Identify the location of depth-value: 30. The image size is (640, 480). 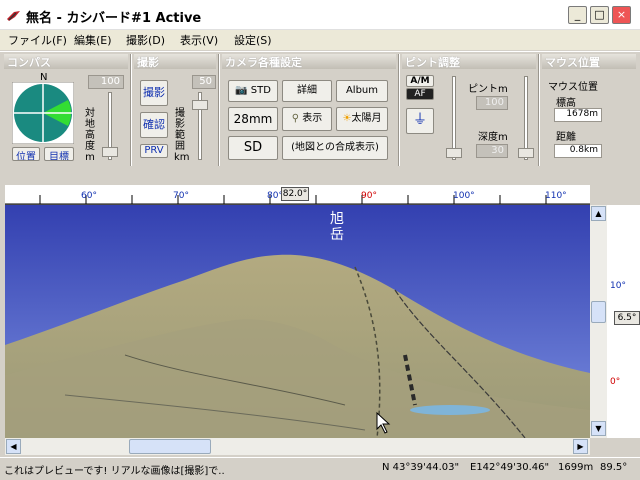
(492, 151).